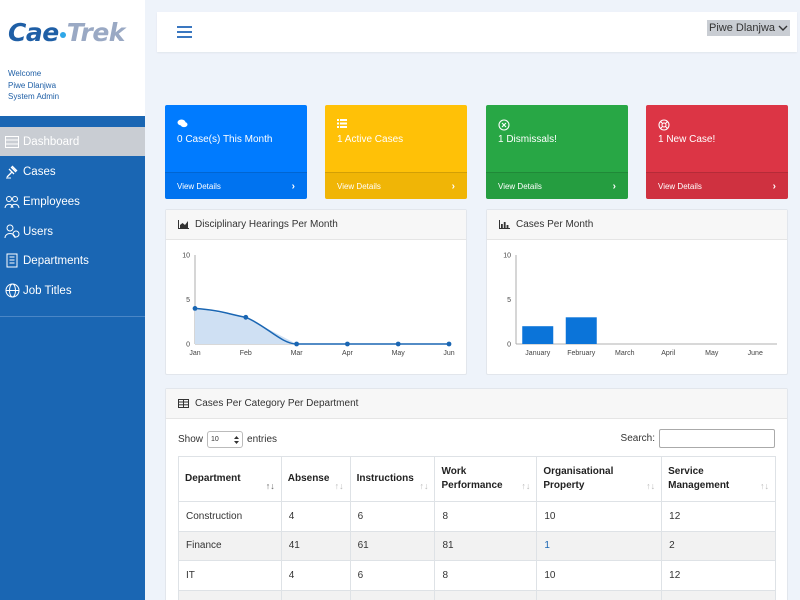 Image resolution: width=800 pixels, height=600 pixels. I want to click on sidebar-item-departments: Departments, so click(72, 260).